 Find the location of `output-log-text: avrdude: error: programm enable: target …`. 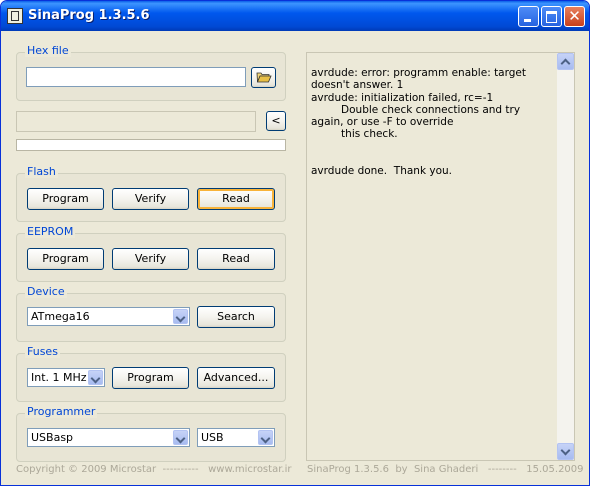

output-log-text: avrdude: error: programm enable: target … is located at coordinates (418, 122).